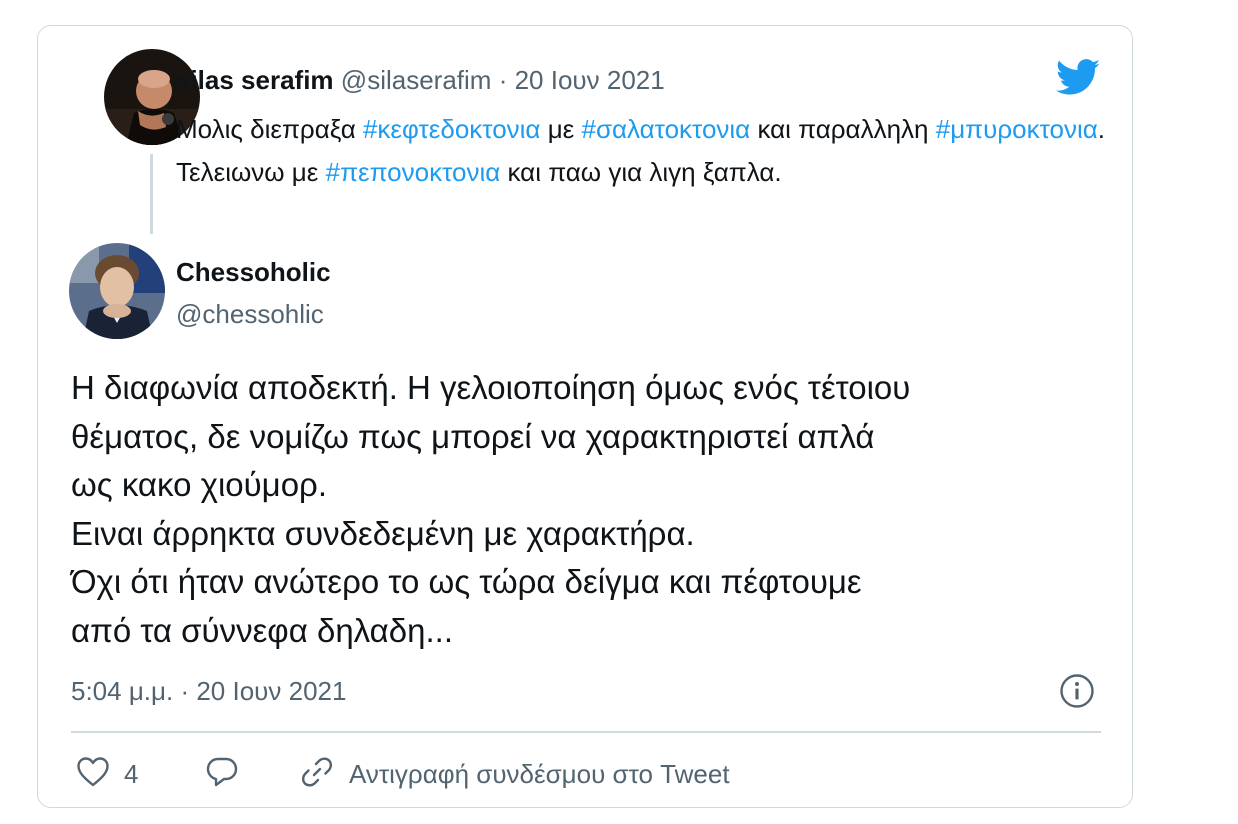 The height and width of the screenshot is (824, 1238). What do you see at coordinates (561, 129) in the screenshot?
I see `text-segment: με` at bounding box center [561, 129].